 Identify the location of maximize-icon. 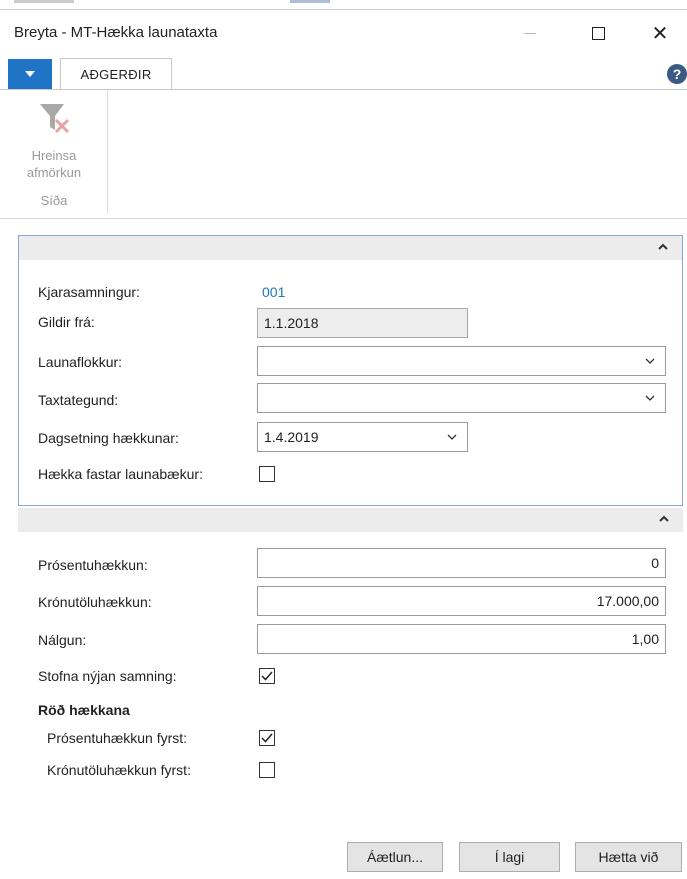
(598, 33).